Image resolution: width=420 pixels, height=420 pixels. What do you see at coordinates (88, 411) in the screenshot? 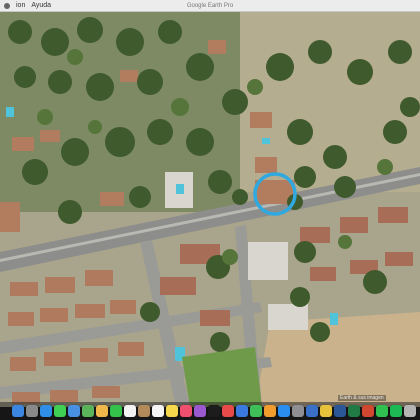
I see `maps-icon` at bounding box center [88, 411].